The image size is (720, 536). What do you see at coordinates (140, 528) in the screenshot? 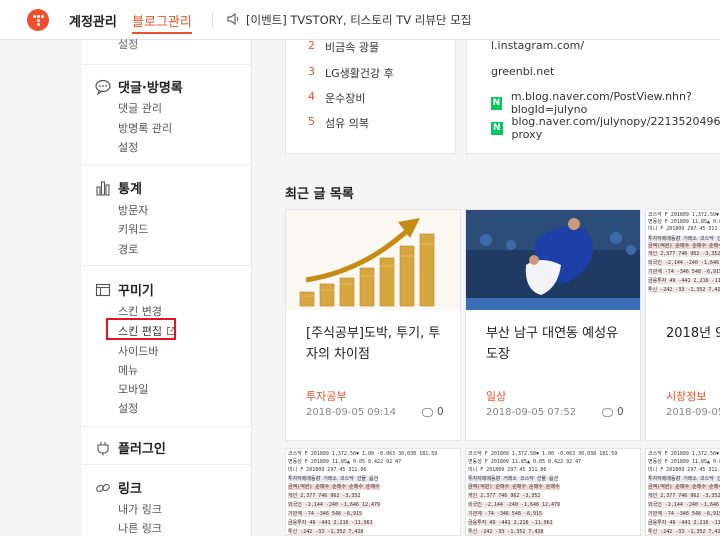
I see `sidebar-item-other-links: 나른 링크` at bounding box center [140, 528].